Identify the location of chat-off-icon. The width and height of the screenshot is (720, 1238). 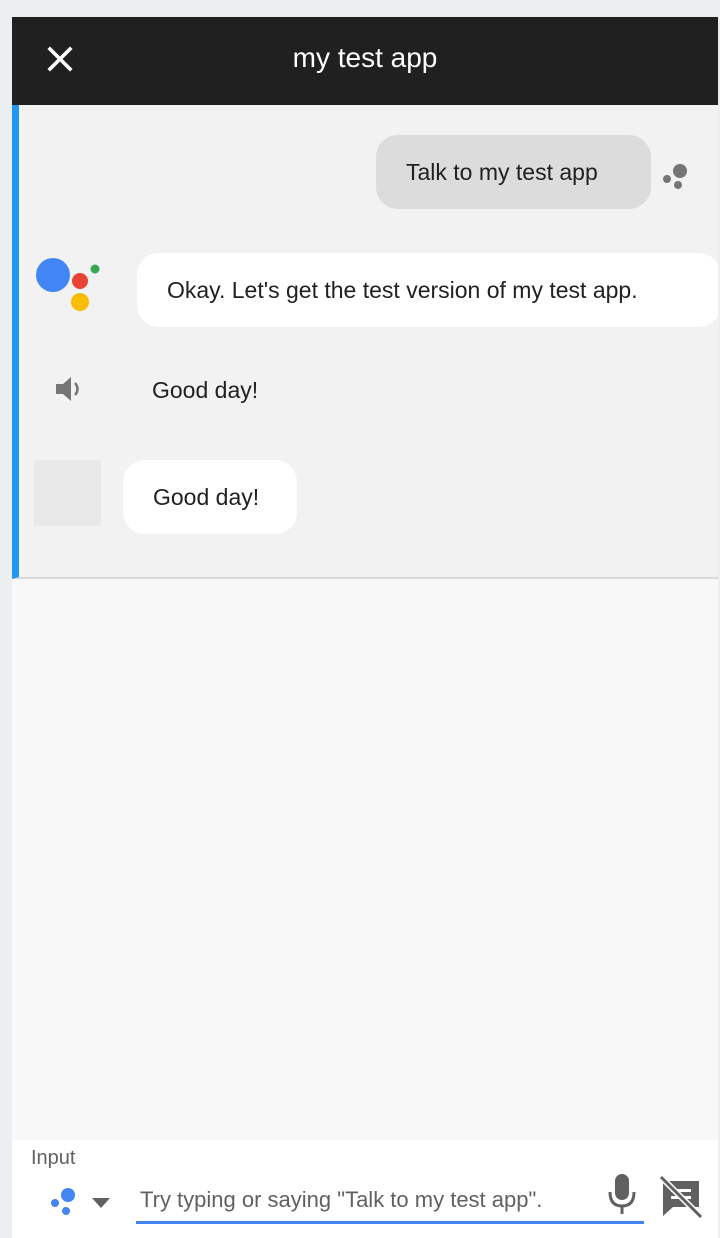
(681, 1197).